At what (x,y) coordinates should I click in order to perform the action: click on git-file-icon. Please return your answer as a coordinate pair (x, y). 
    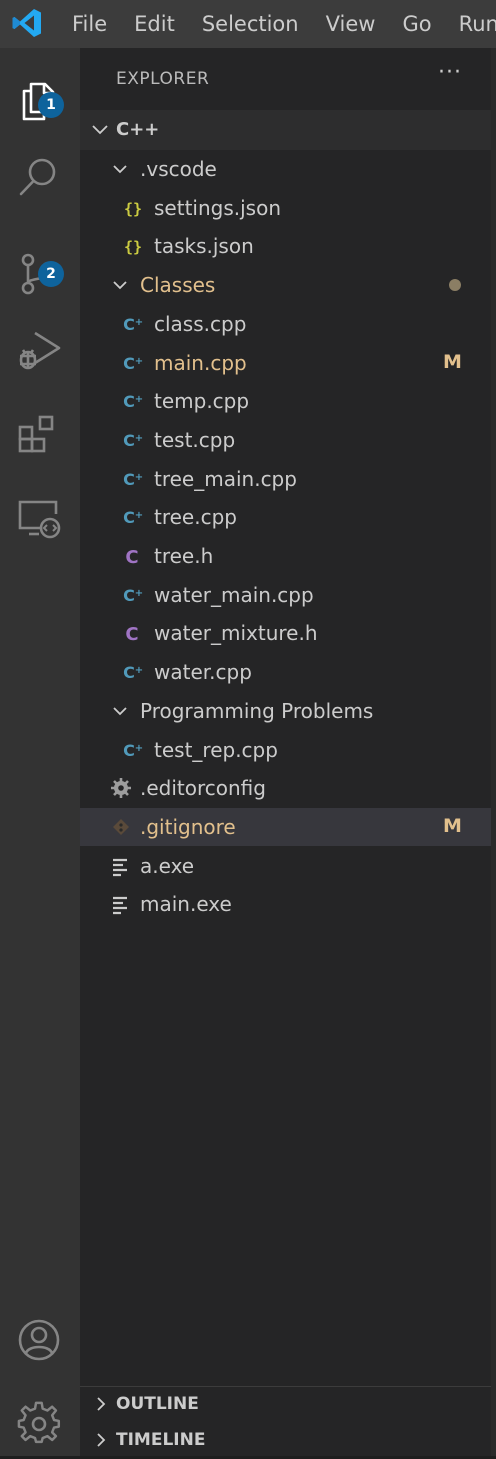
    Looking at the image, I should click on (121, 826).